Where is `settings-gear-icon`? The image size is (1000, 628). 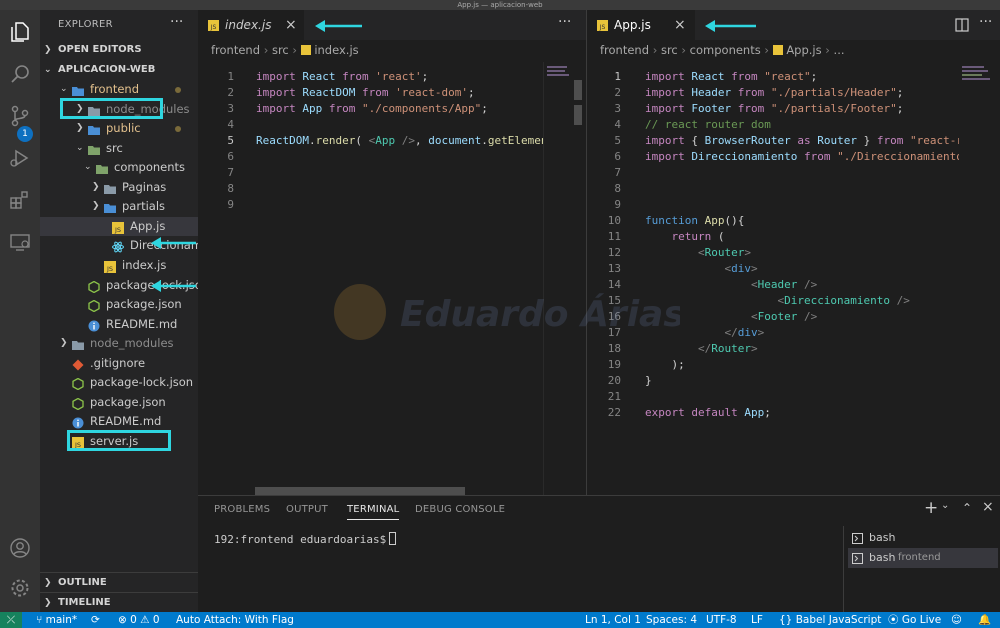 settings-gear-icon is located at coordinates (20, 588).